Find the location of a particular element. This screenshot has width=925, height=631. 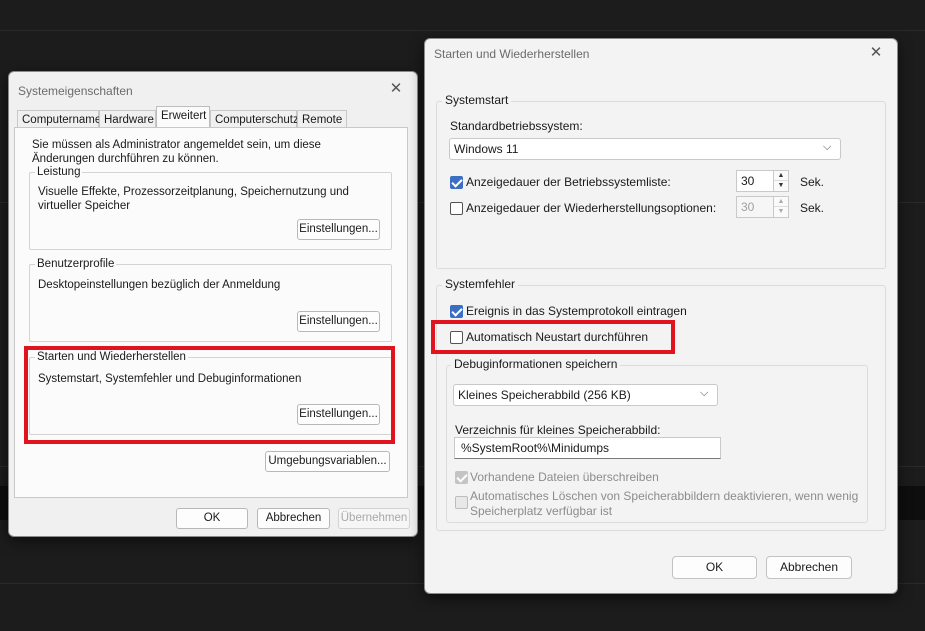

show-os-list-unit: Sek. is located at coordinates (812, 182).